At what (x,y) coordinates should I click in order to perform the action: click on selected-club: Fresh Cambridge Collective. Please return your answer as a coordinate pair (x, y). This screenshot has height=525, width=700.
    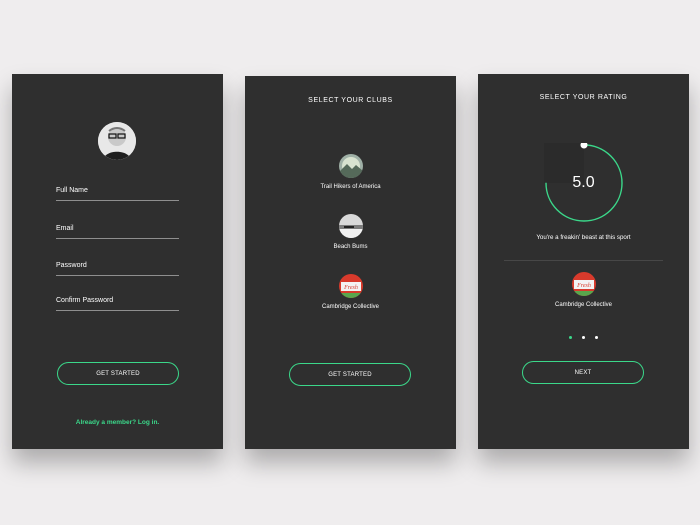
    Looking at the image, I should click on (583, 290).